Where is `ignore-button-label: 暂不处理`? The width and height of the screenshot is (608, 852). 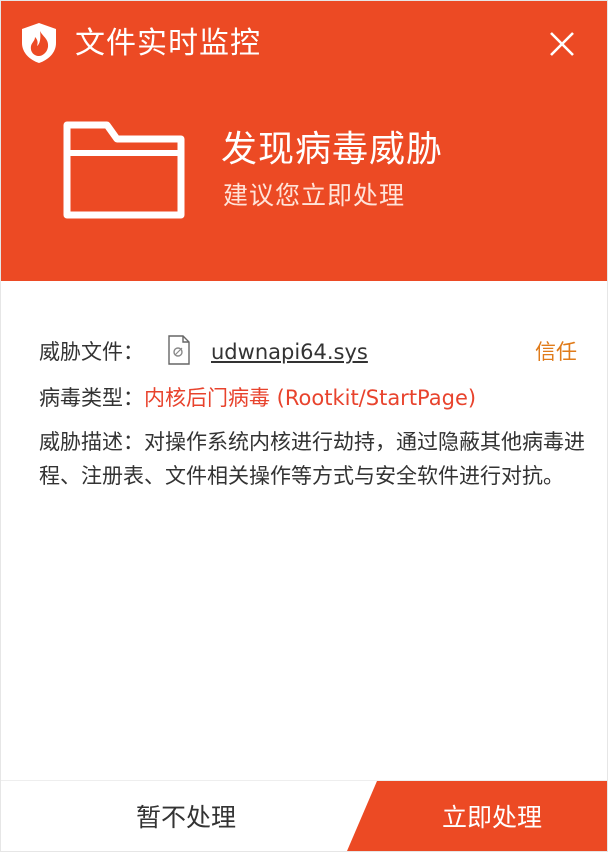 ignore-button-label: 暂不处理 is located at coordinates (185, 817).